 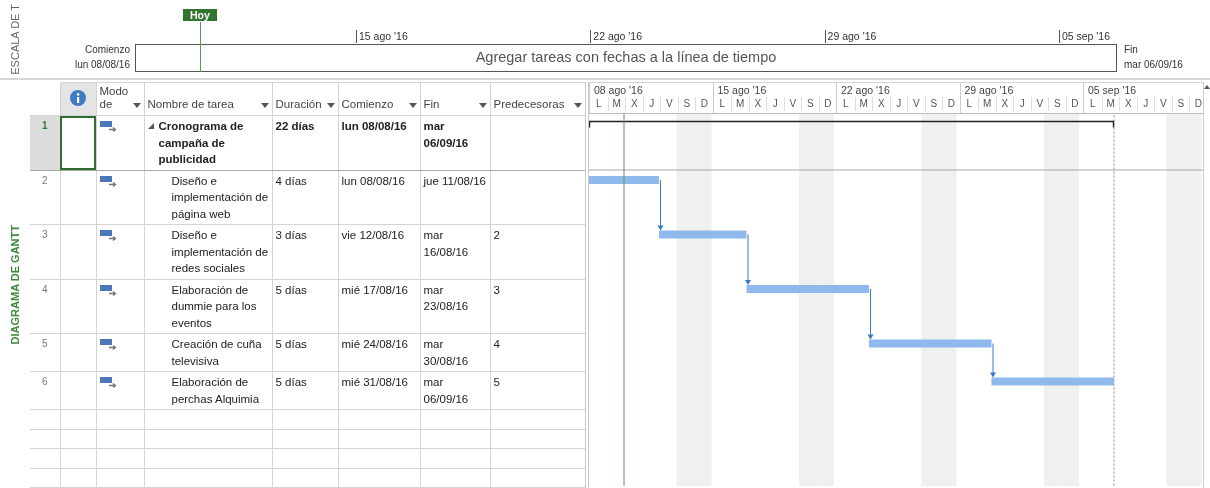 What do you see at coordinates (850, 36) in the screenshot?
I see `date-tick: 29 ago '16` at bounding box center [850, 36].